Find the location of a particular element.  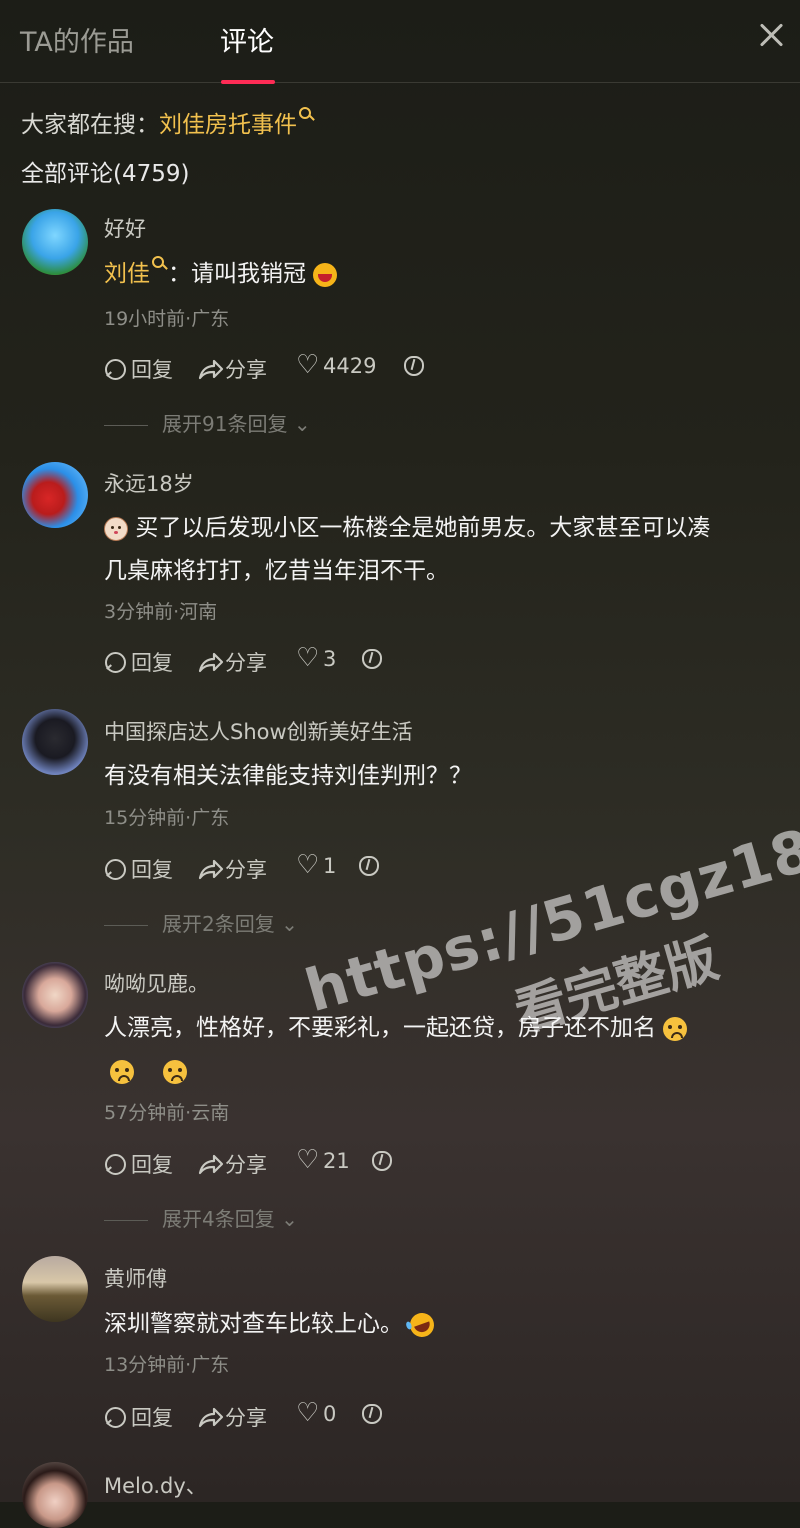

comment-meta: 15分钟前·广东 is located at coordinates (167, 818).